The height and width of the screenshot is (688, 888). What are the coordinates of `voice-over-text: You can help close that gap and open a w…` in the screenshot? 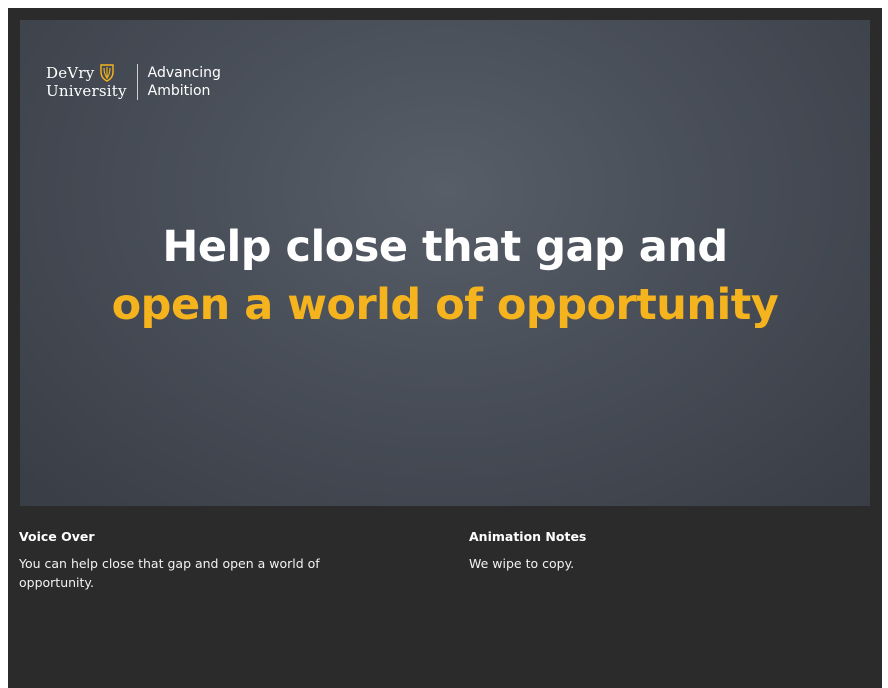 It's located at (169, 573).